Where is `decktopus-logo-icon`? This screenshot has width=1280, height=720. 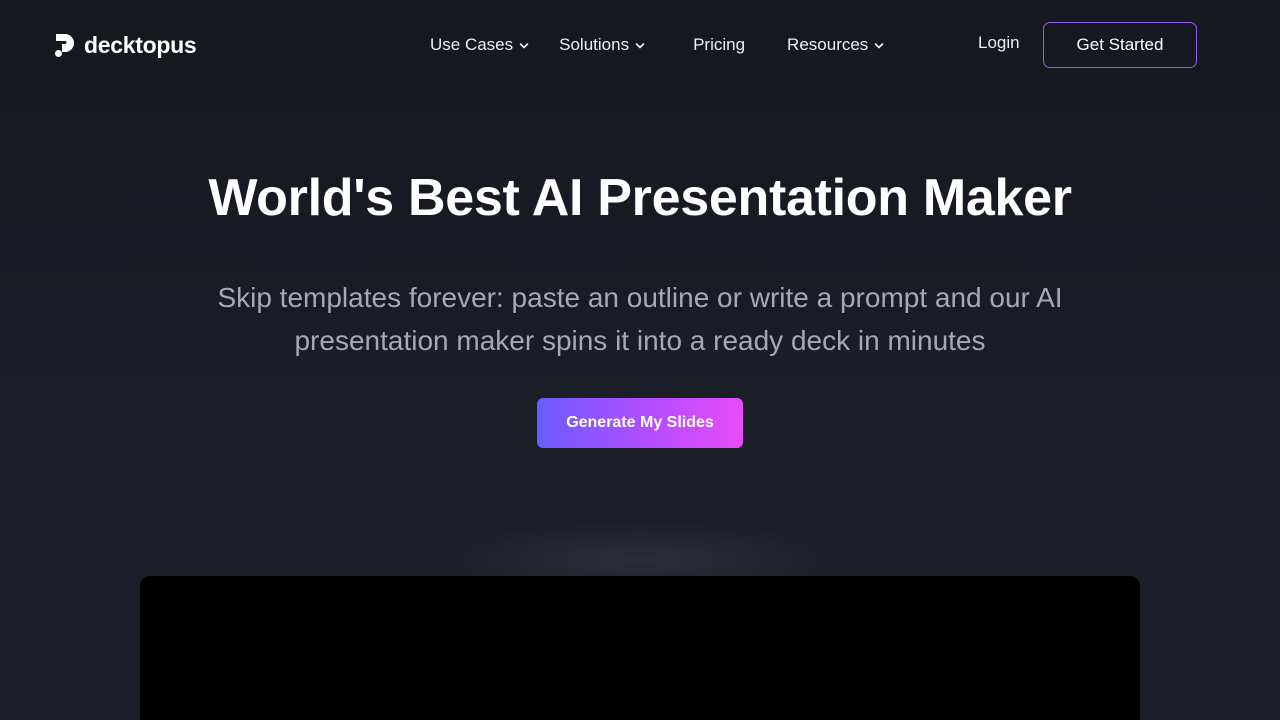 decktopus-logo-icon is located at coordinates (64, 45).